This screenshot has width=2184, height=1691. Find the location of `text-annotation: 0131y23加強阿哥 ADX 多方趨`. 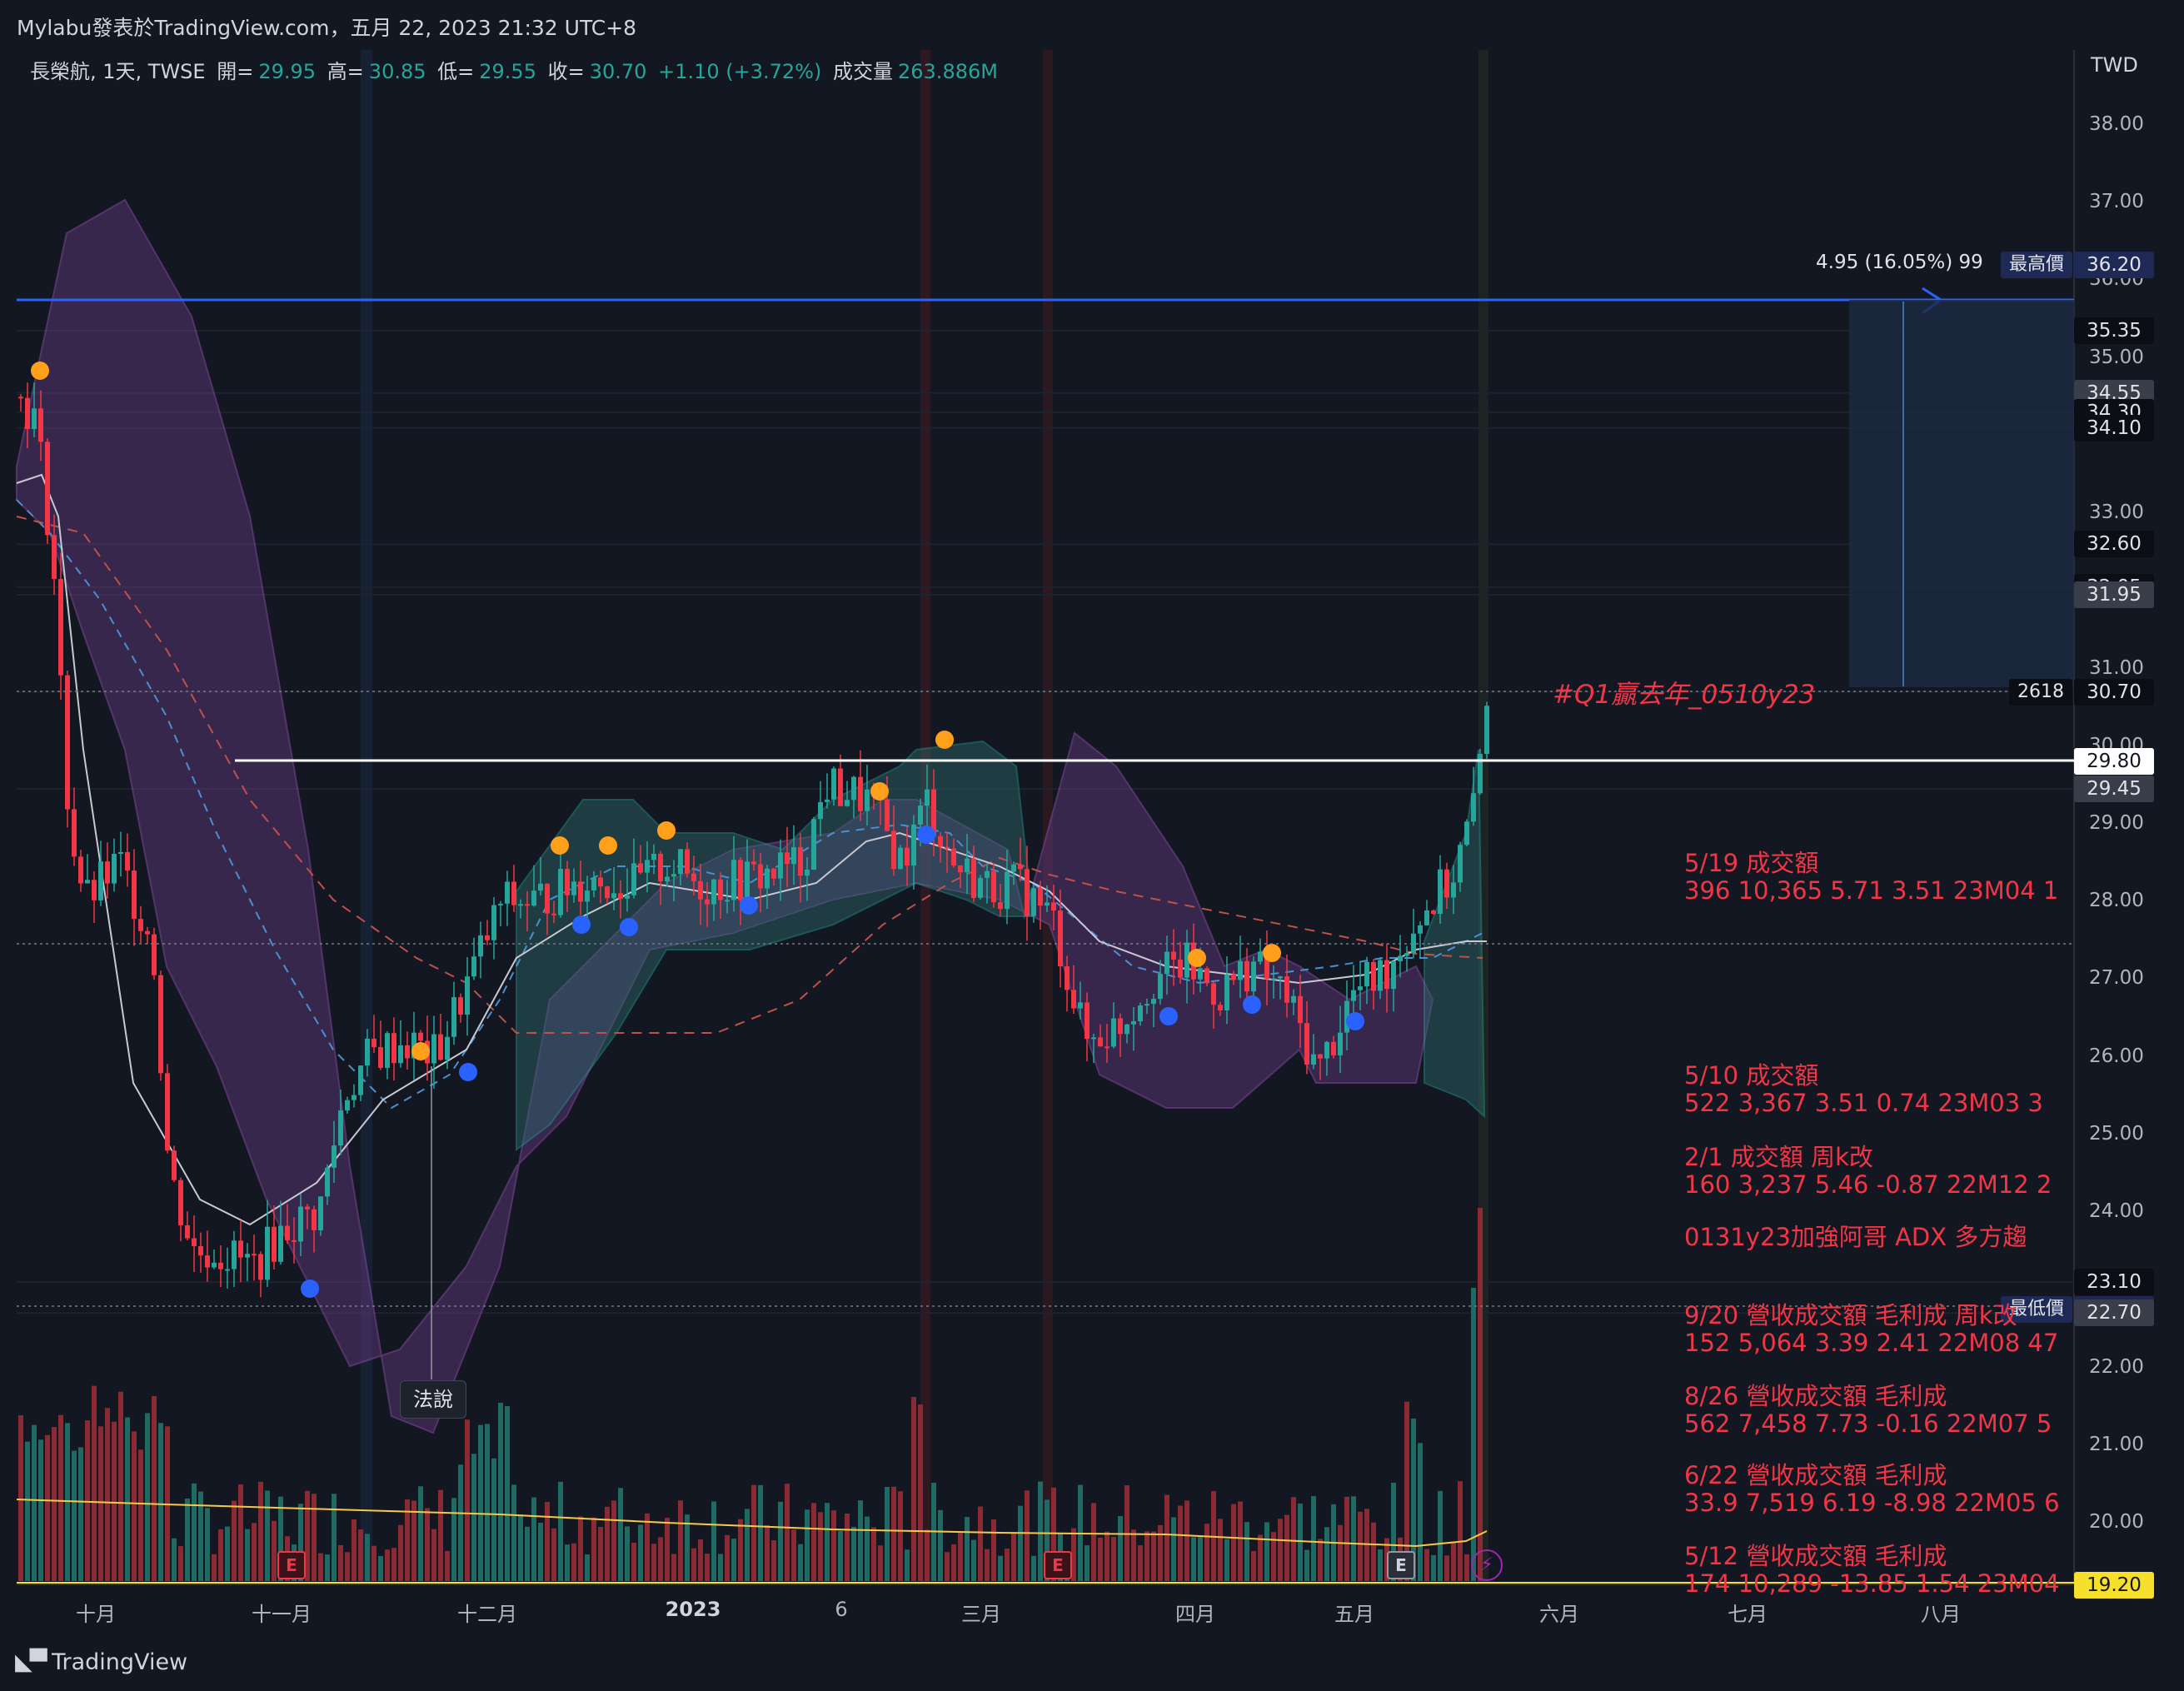

text-annotation: 0131y23加強阿哥 ADX 多方趨 is located at coordinates (1878, 1237).